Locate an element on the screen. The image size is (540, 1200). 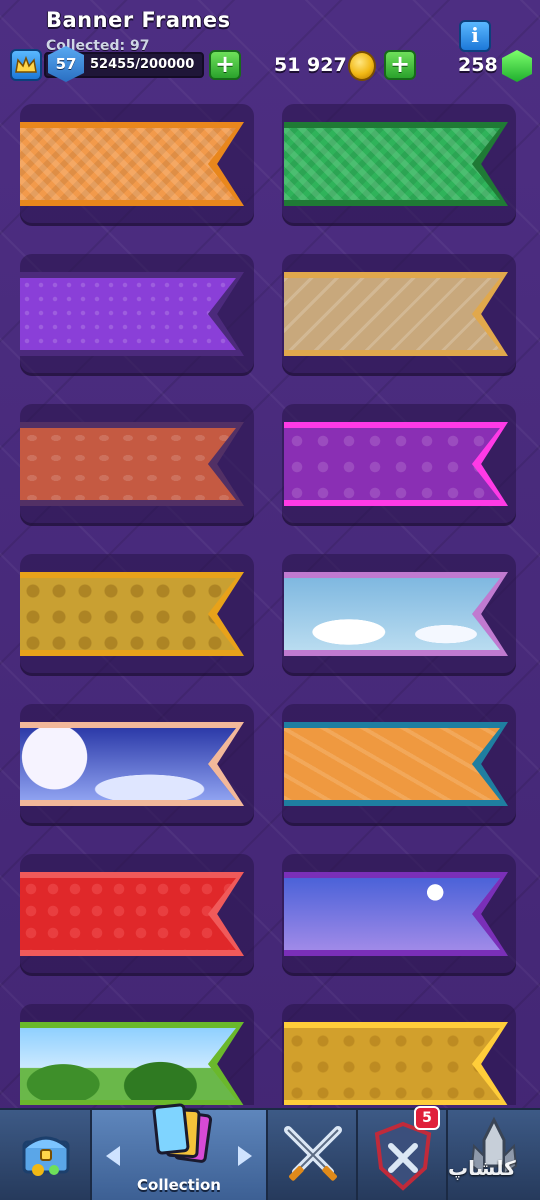
tab-collection-label: Collection is located at coordinates (179, 1185).